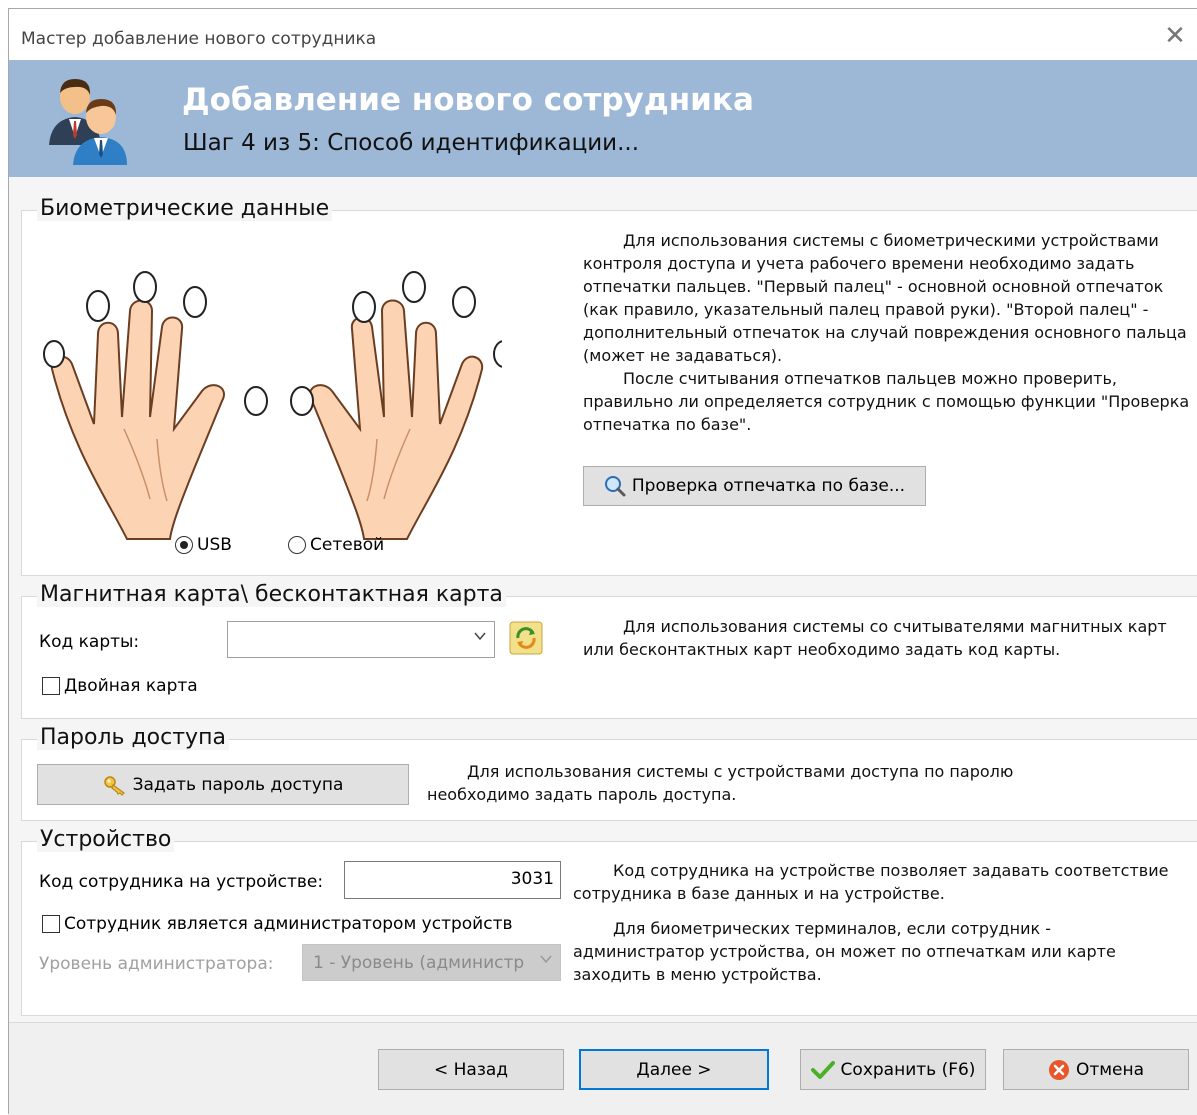  Describe the element at coordinates (822, 1069) in the screenshot. I see `checkmark-icon` at that location.